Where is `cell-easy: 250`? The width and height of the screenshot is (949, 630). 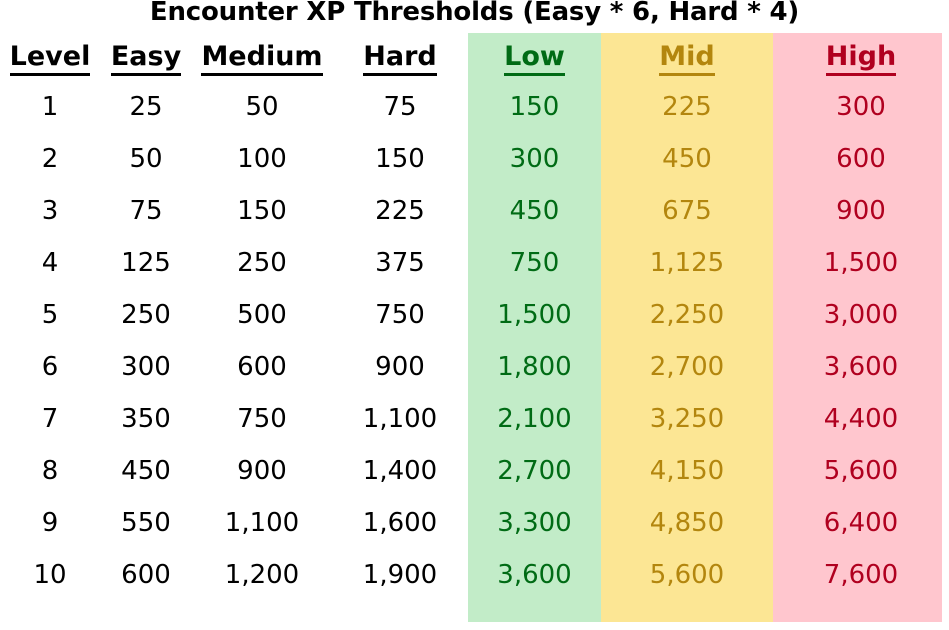 cell-easy: 250 is located at coordinates (146, 315).